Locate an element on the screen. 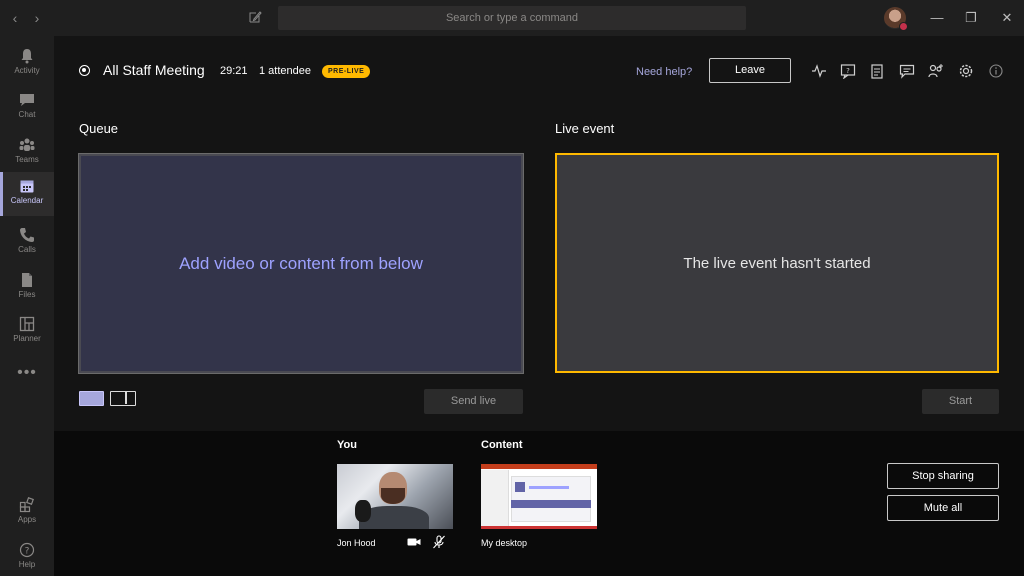 The width and height of the screenshot is (1024, 576). camera-video-thumbnail is located at coordinates (395, 496).